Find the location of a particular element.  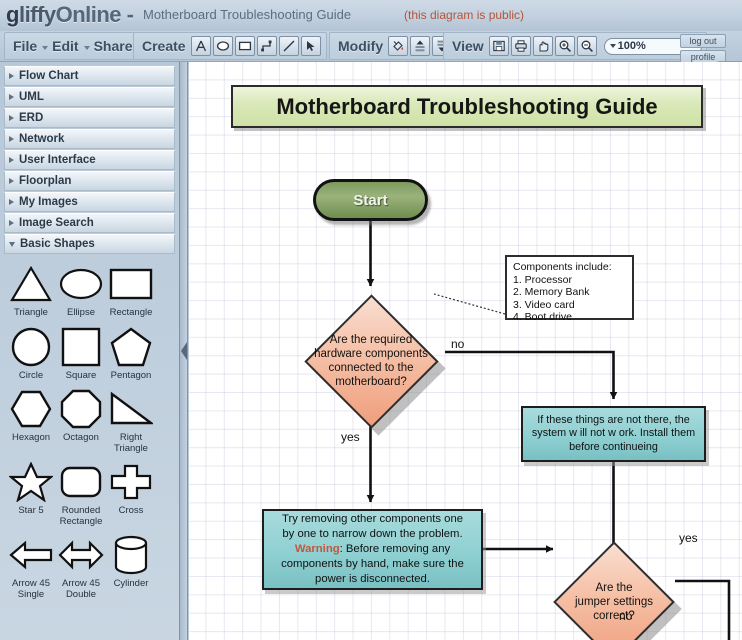

logo-dash: - is located at coordinates (130, 14).